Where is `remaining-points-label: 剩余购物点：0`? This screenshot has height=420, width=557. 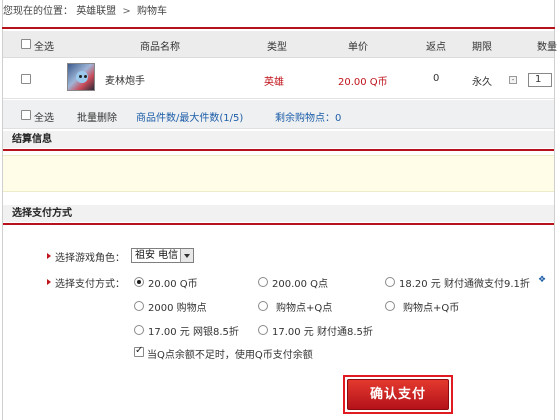 remaining-points-label: 剩余购物点：0 is located at coordinates (308, 116).